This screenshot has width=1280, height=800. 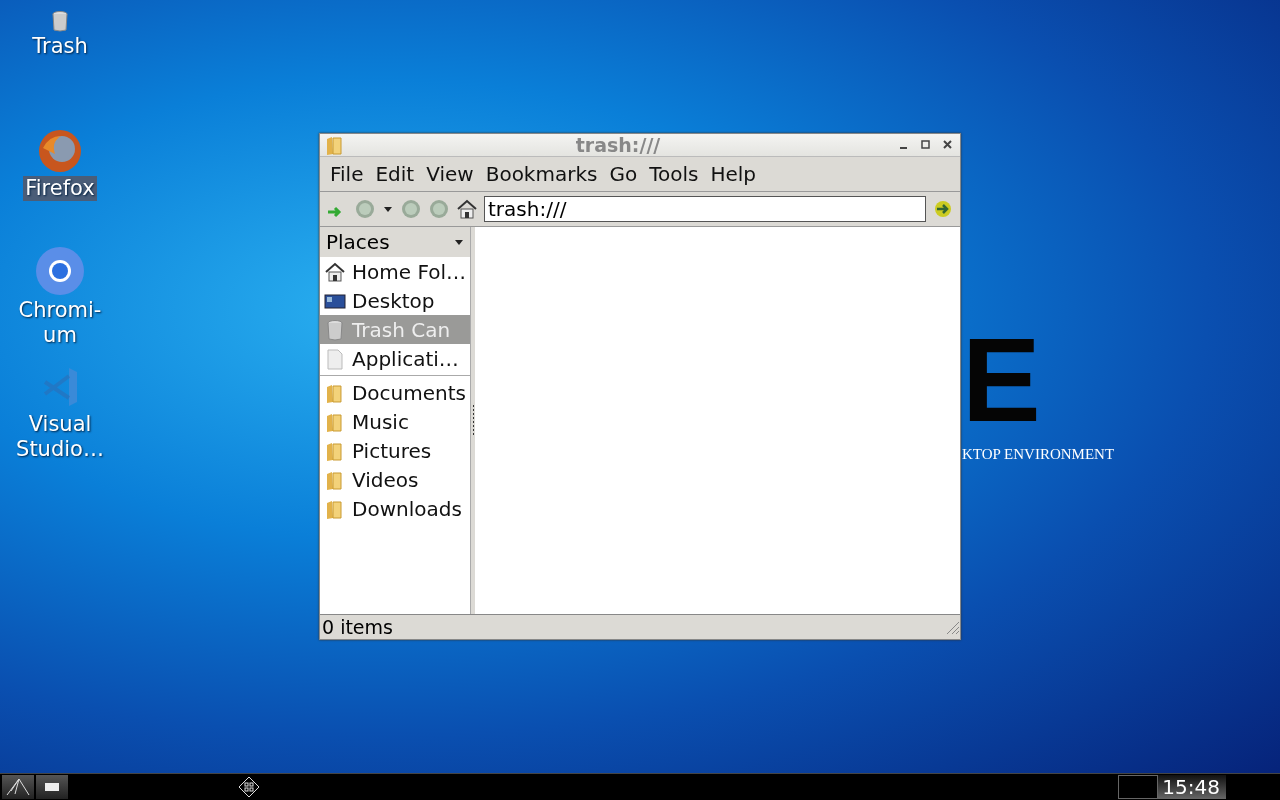 What do you see at coordinates (357, 627) in the screenshot?
I see `status-text: 0 items` at bounding box center [357, 627].